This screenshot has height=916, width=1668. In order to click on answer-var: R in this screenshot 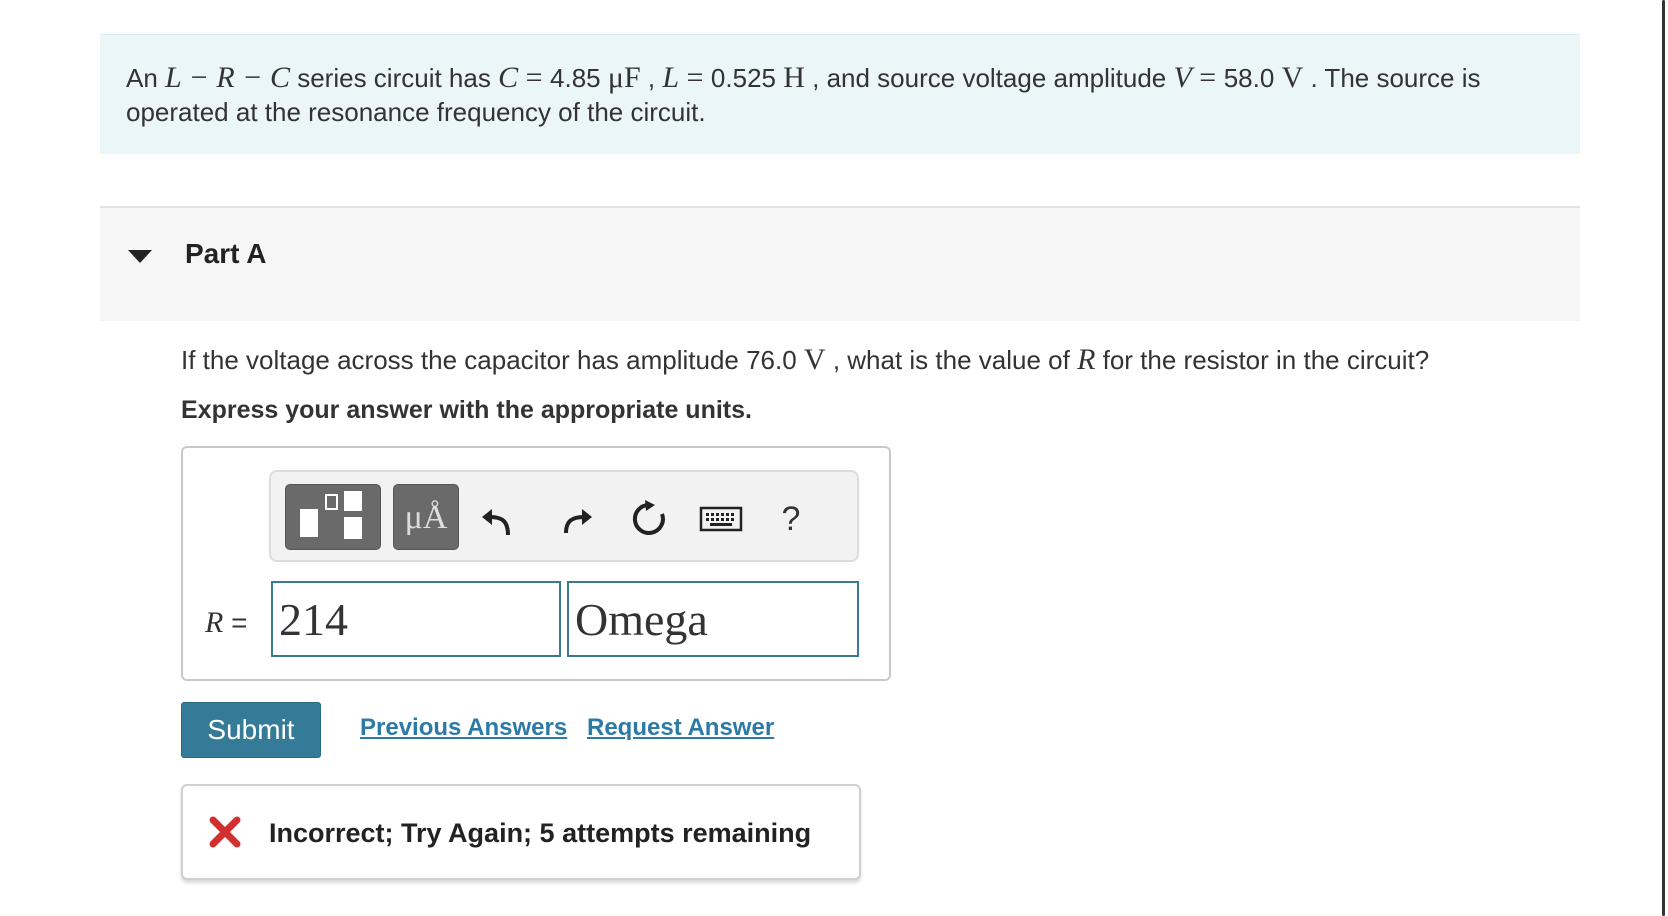, I will do `click(214, 622)`.